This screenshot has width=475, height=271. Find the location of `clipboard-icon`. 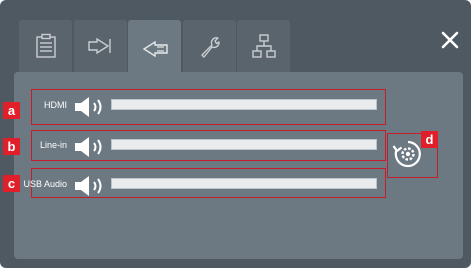

clipboard-icon is located at coordinates (45, 45).